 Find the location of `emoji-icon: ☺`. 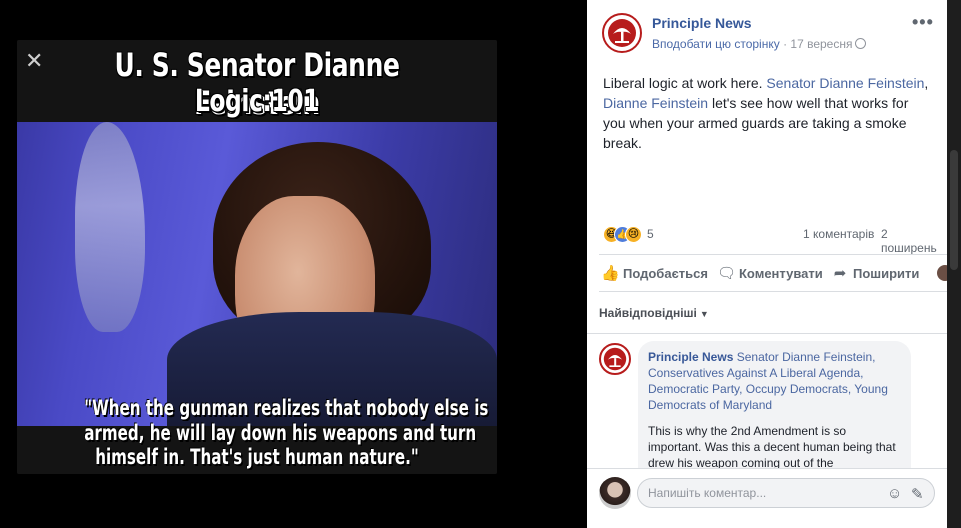

emoji-icon: ☺ is located at coordinates (894, 493).